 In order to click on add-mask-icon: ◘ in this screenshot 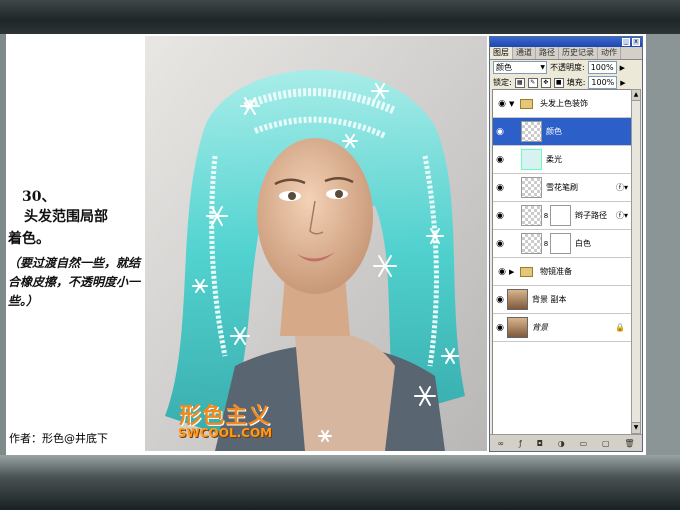, I will do `click(540, 443)`.